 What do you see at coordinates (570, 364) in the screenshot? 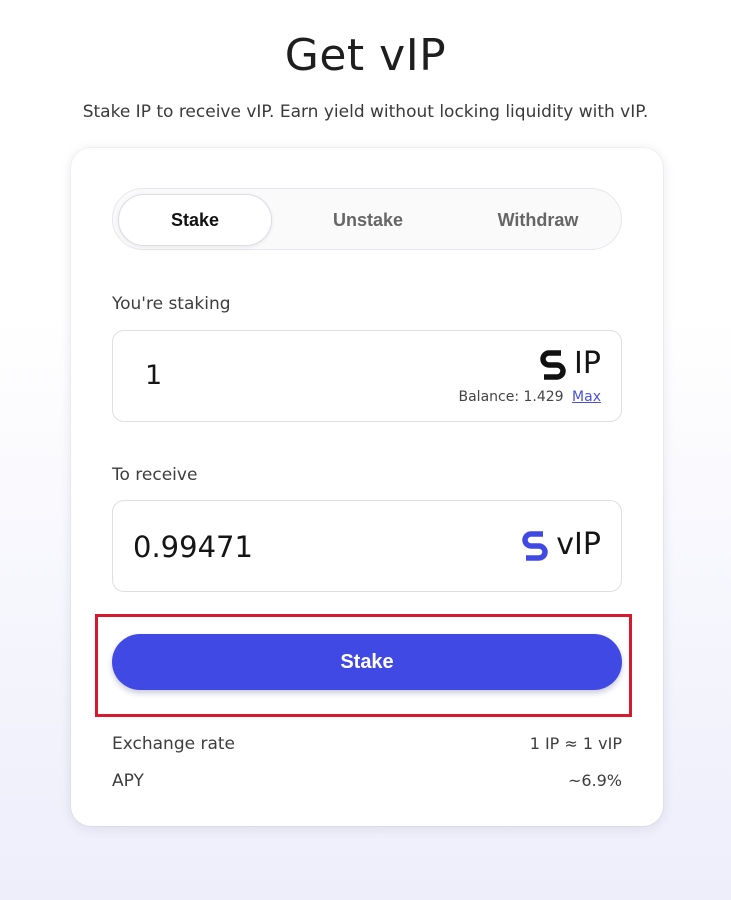
I see `ip-token: IP` at bounding box center [570, 364].